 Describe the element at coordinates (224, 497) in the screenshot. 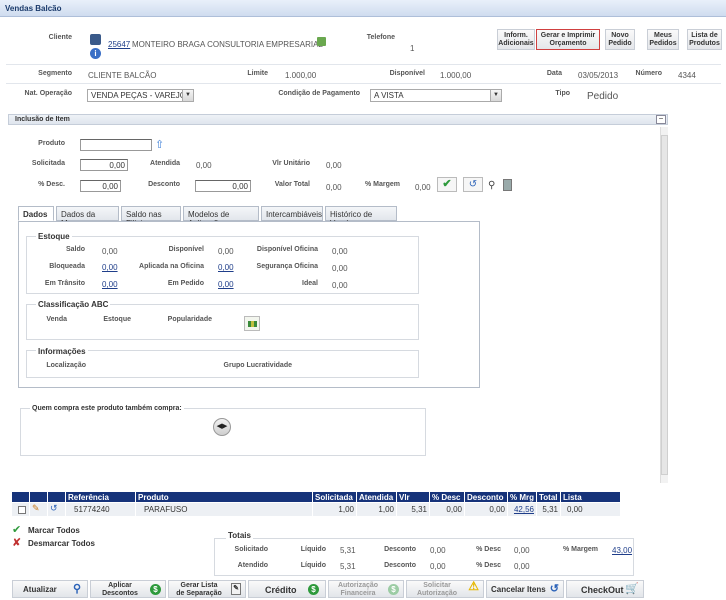

I see `grid-header-produto: Produto` at that location.